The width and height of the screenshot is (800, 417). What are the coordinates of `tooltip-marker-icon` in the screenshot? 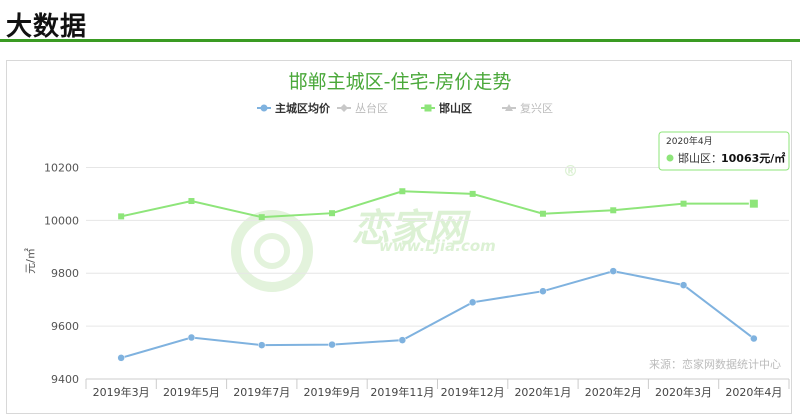 It's located at (670, 158).